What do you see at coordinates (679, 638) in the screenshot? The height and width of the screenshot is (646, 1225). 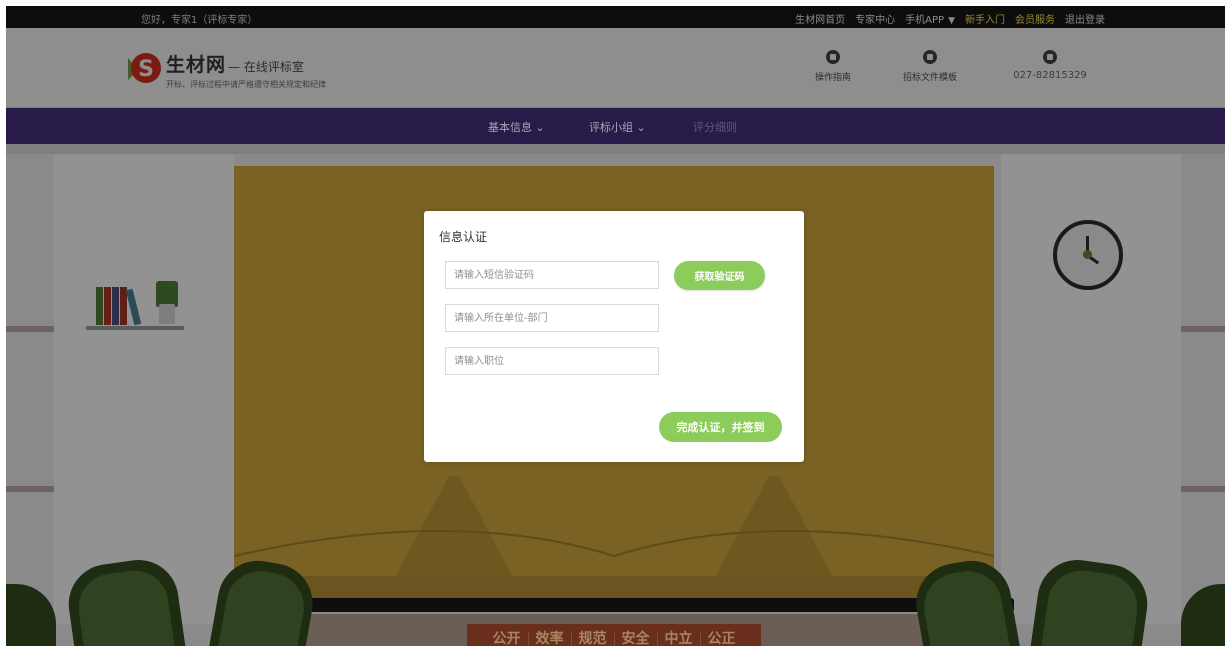 I see `motto-word: 中立` at bounding box center [679, 638].